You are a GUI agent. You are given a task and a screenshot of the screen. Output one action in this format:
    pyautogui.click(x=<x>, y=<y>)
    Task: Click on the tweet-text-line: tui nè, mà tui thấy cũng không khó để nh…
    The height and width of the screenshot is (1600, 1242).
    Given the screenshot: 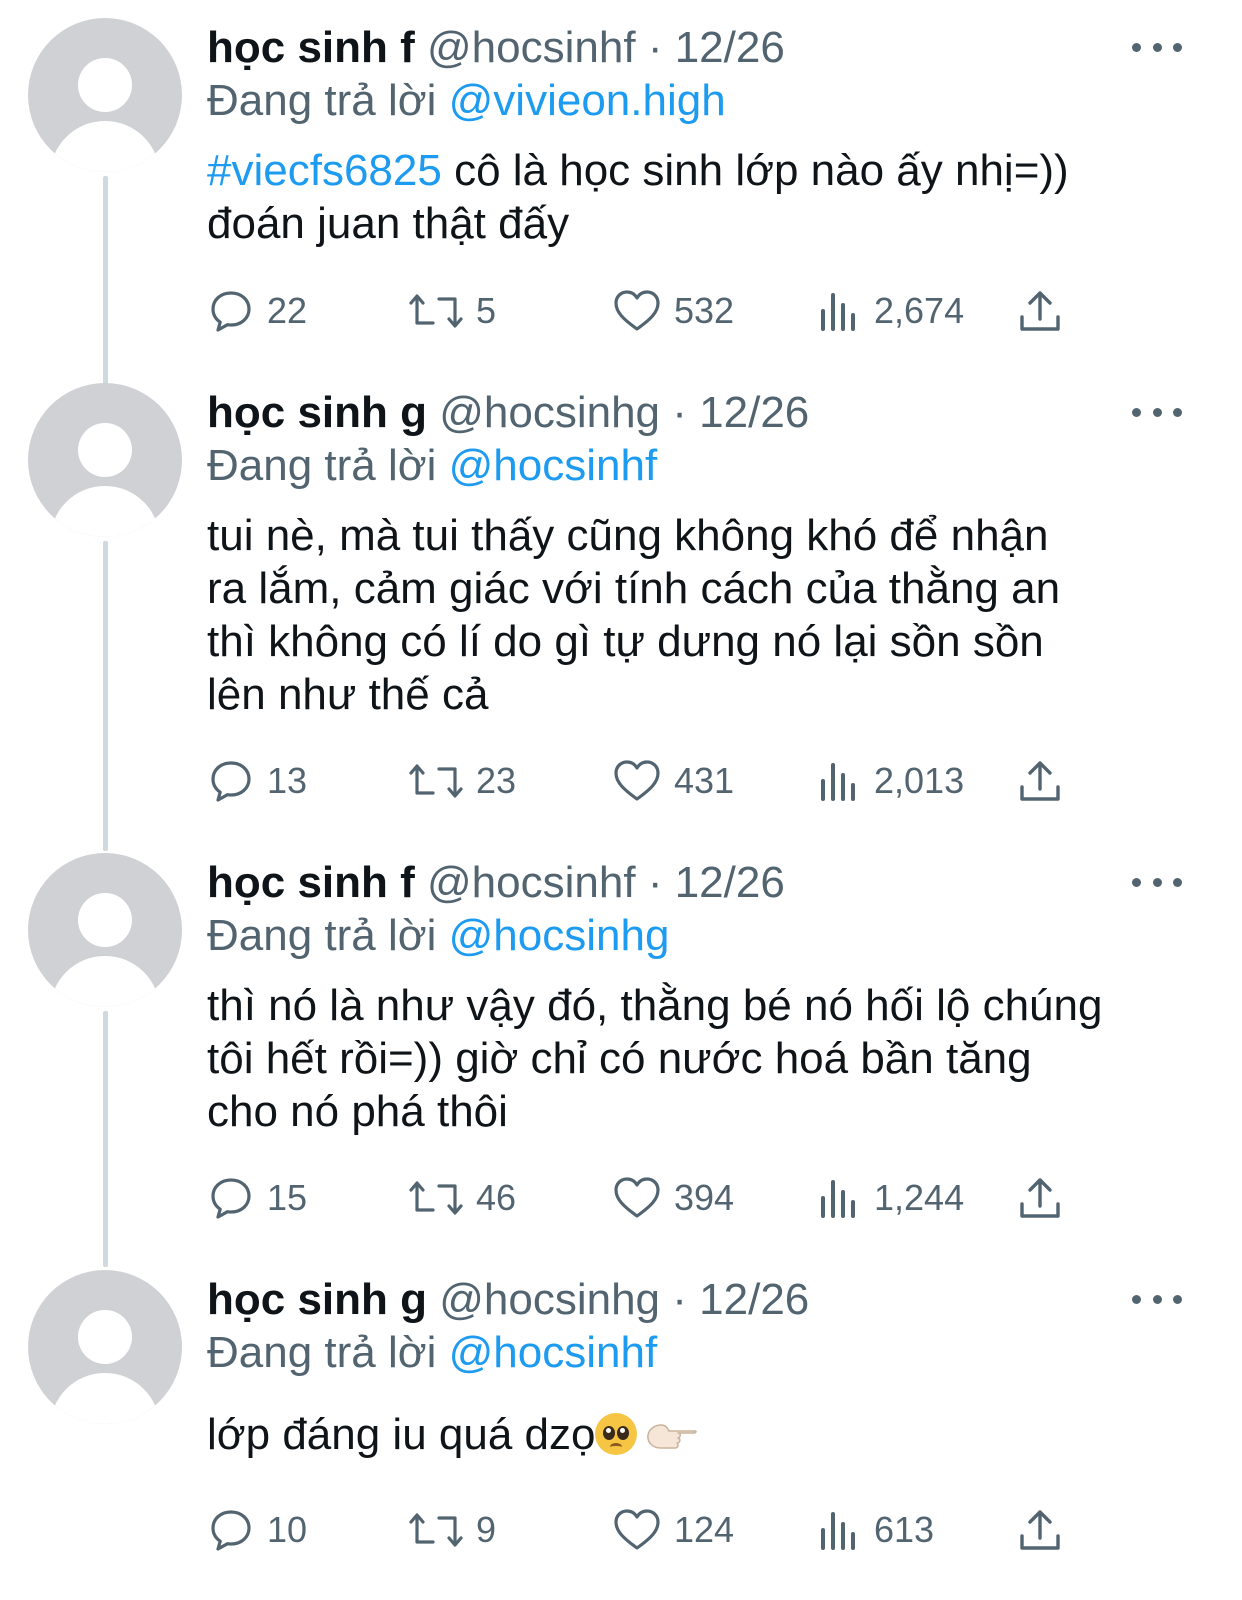 What is the action you would take?
    pyautogui.click(x=628, y=535)
    